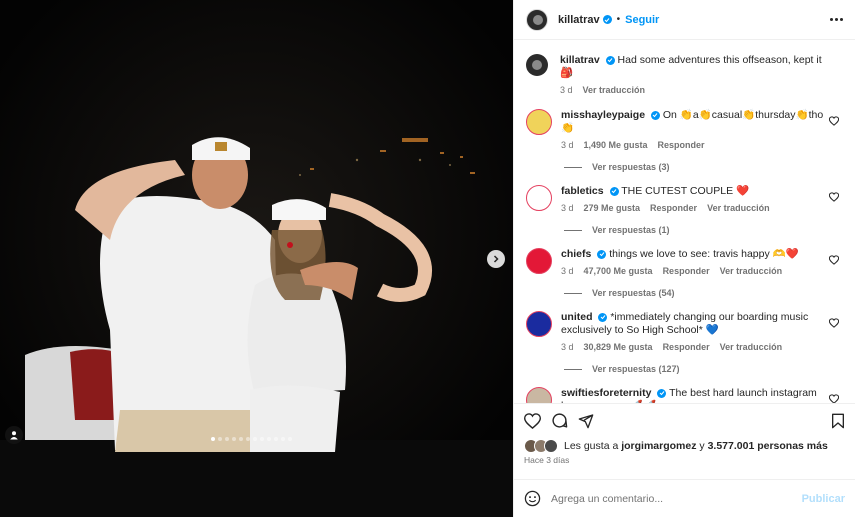  I want to click on caption-translate-link: Ver traducción, so click(614, 90).